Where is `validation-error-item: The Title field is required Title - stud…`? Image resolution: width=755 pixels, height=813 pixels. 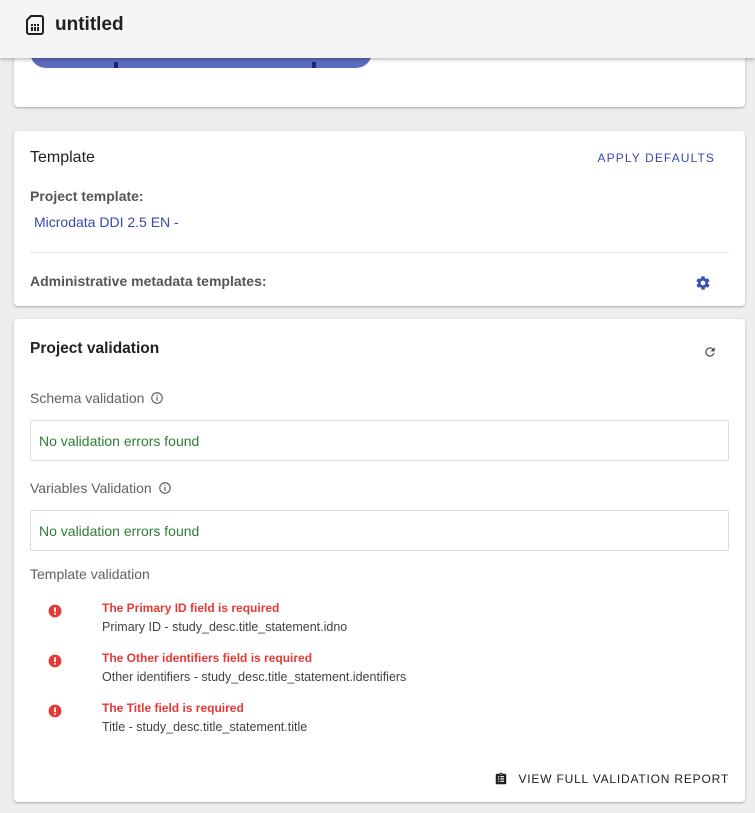
validation-error-item: The Title field is required Title - stud… is located at coordinates (386, 721).